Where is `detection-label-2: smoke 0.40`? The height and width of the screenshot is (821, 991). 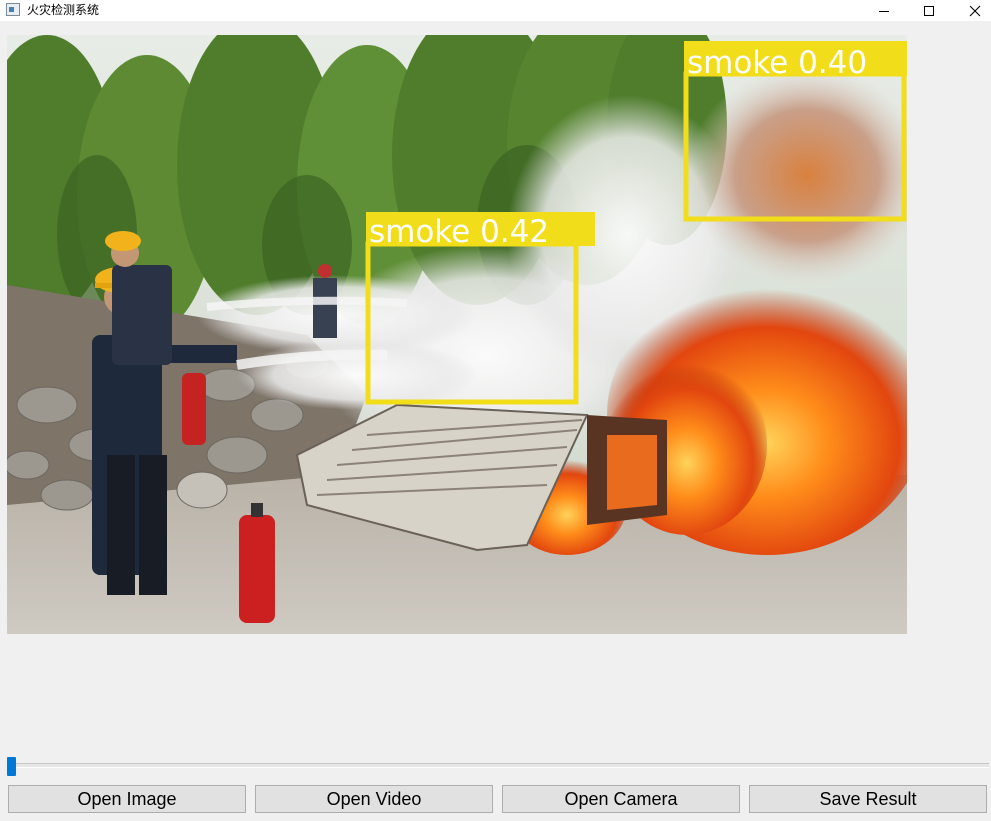 detection-label-2: smoke 0.40 is located at coordinates (777, 63).